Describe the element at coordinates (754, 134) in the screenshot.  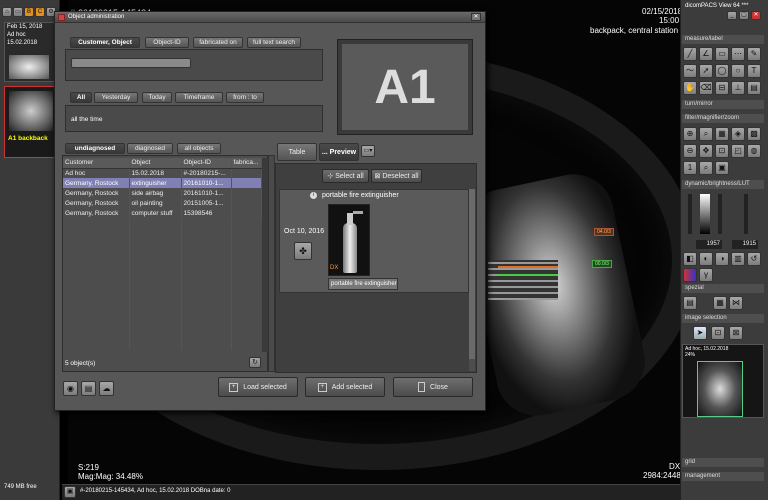
I see `mosaic-icon: ▩` at that location.